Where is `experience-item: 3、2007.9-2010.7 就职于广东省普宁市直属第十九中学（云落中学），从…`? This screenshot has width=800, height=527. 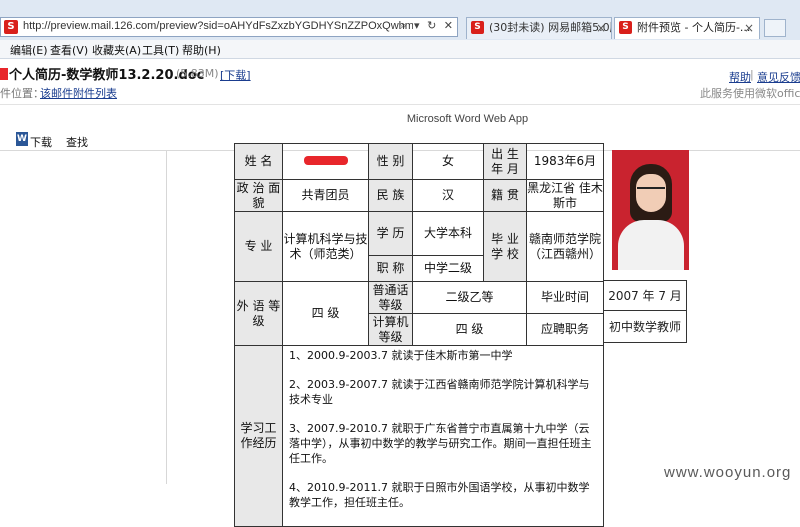 experience-item: 3、2007.9-2010.7 就职于广东省普宁市直属第十九中学（云落中学），从… is located at coordinates (440, 443).